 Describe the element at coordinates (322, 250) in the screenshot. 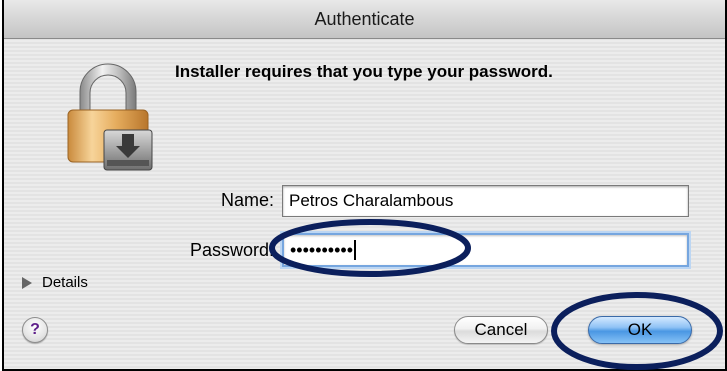

I see `password-masked-value: ••••••••••` at that location.